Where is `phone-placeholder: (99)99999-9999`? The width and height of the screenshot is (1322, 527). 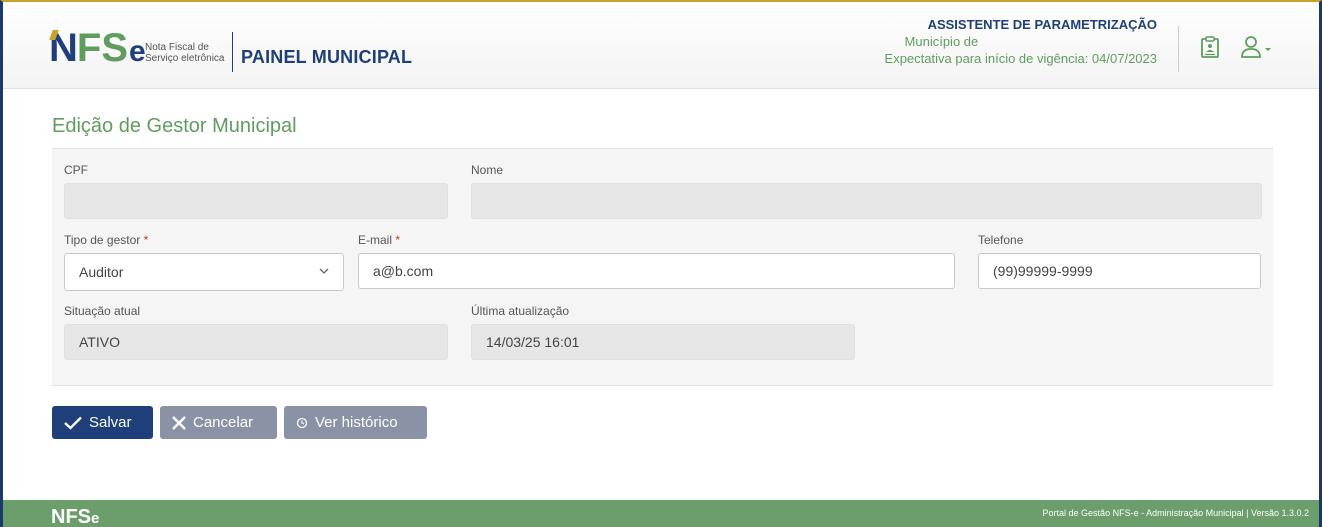 phone-placeholder: (99)99999-9999 is located at coordinates (1043, 271).